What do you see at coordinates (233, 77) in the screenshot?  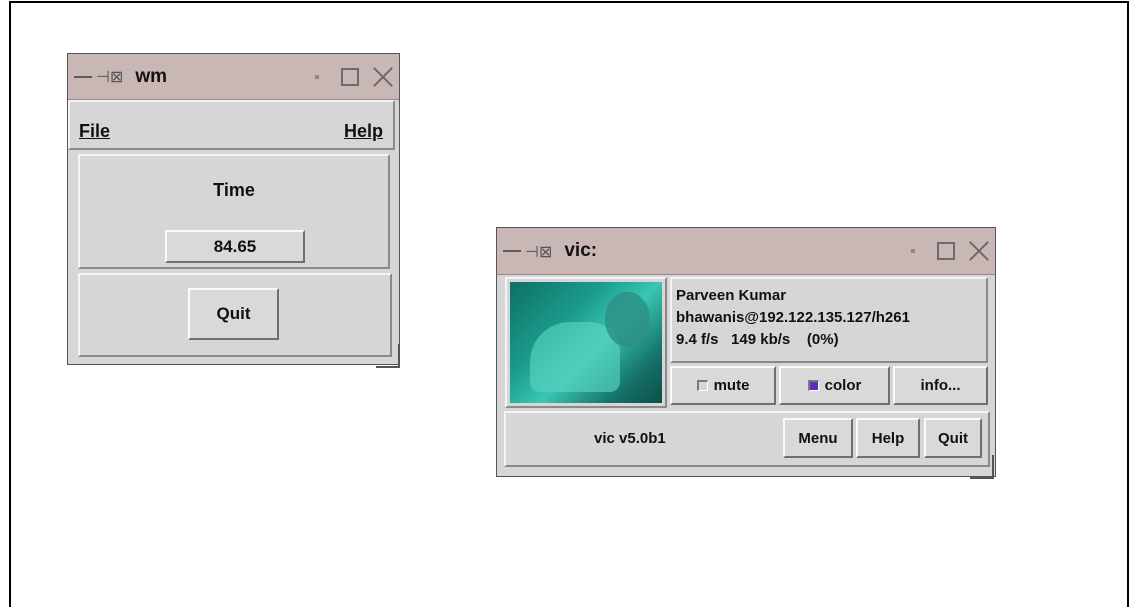 I see `wm-titlebar: ⊣⊠ wm` at bounding box center [233, 77].